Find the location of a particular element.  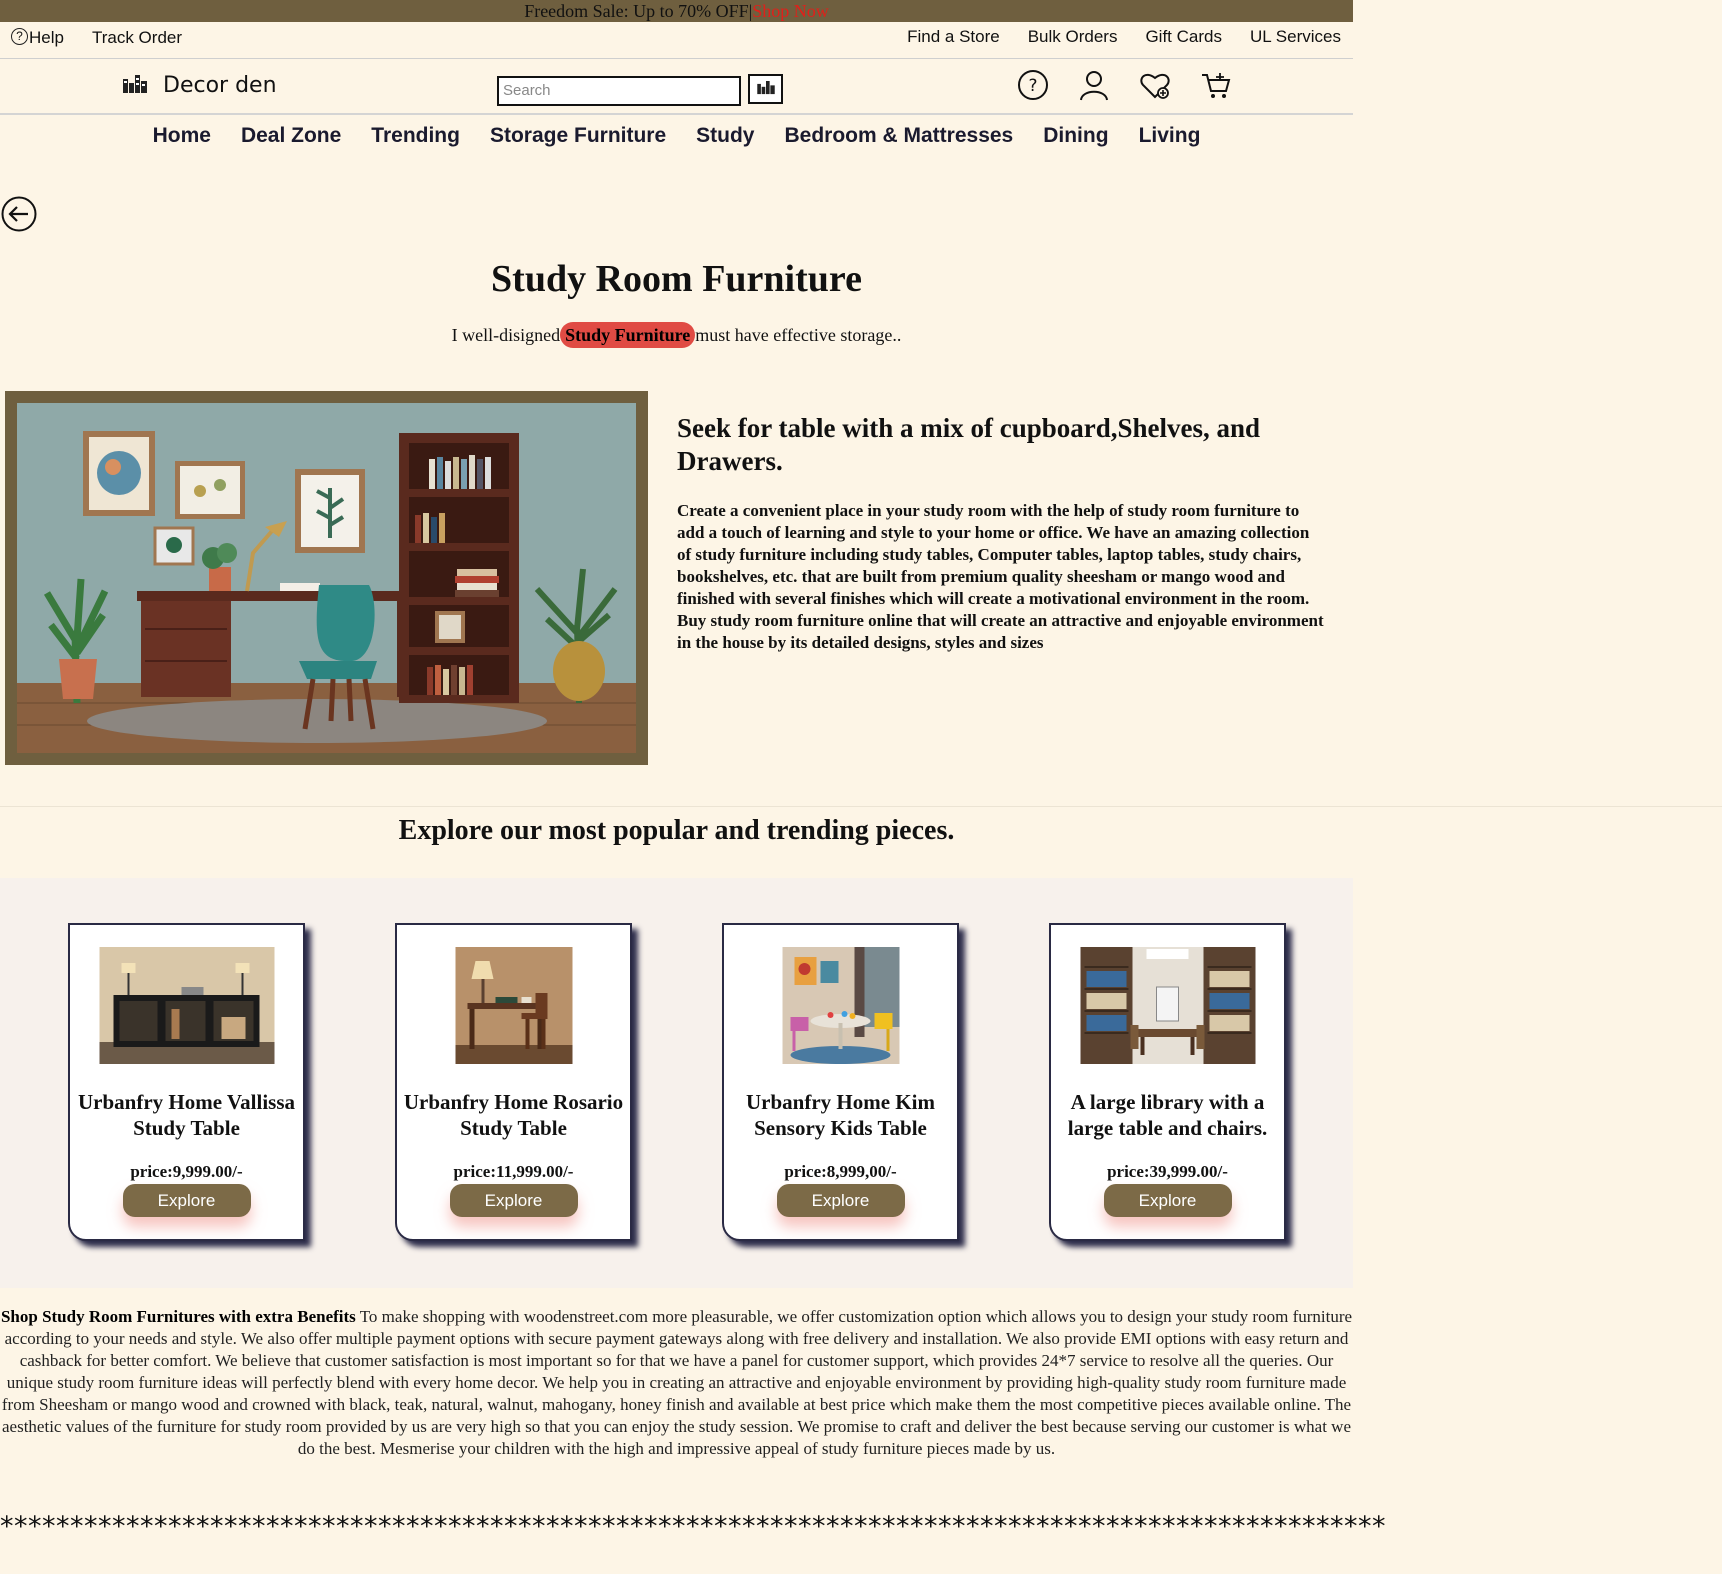

wishlist-icon is located at coordinates (1155, 85).